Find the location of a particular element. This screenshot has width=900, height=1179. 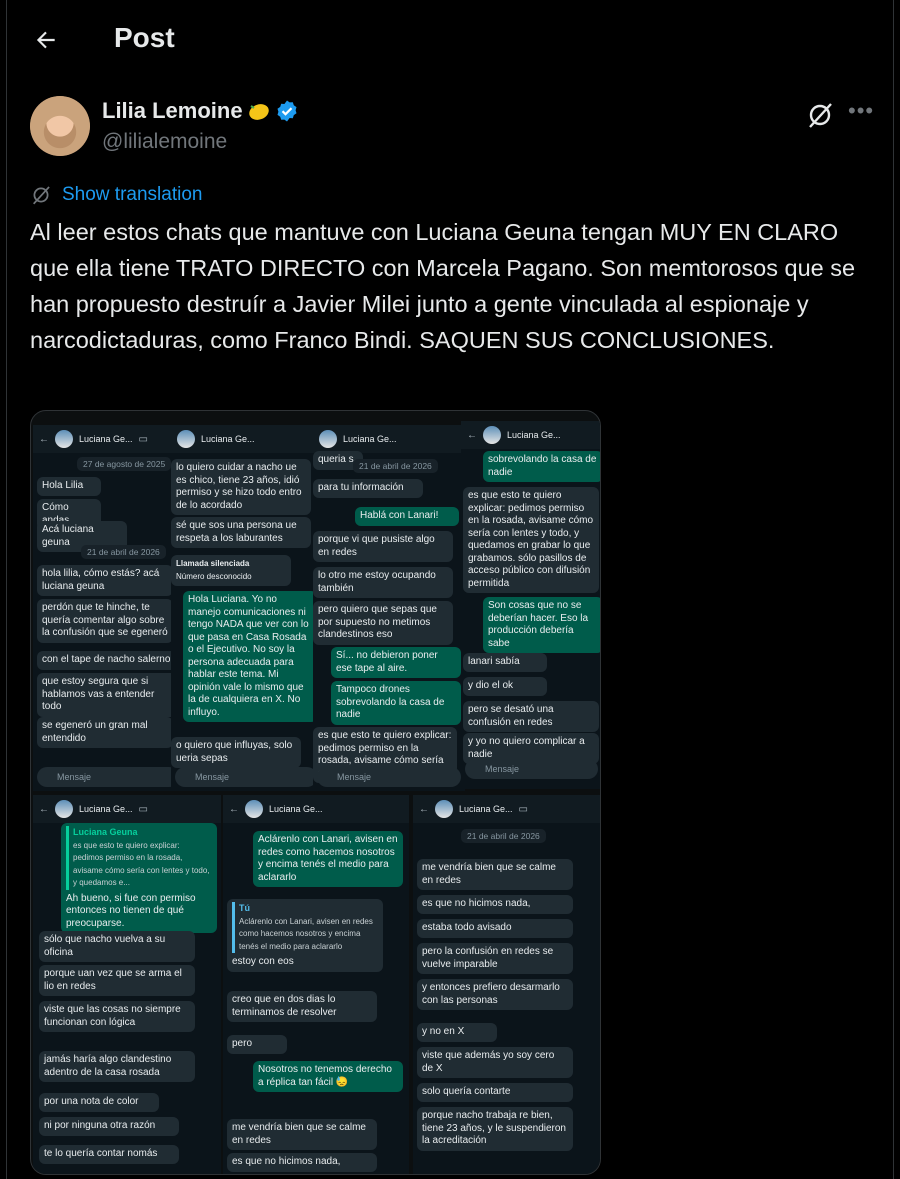

chat-bubble: solo quería contarte is located at coordinates (495, 1092).